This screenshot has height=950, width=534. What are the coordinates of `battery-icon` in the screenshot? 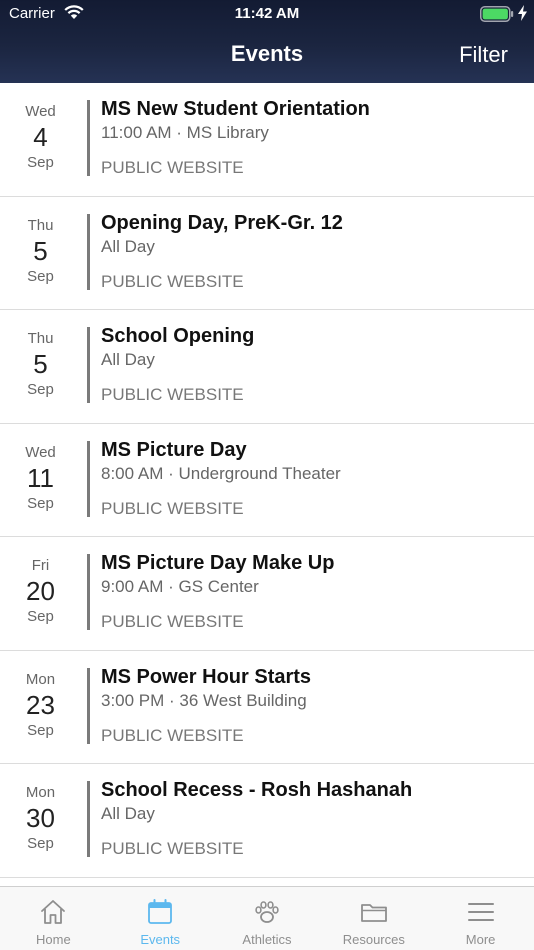 It's located at (497, 14).